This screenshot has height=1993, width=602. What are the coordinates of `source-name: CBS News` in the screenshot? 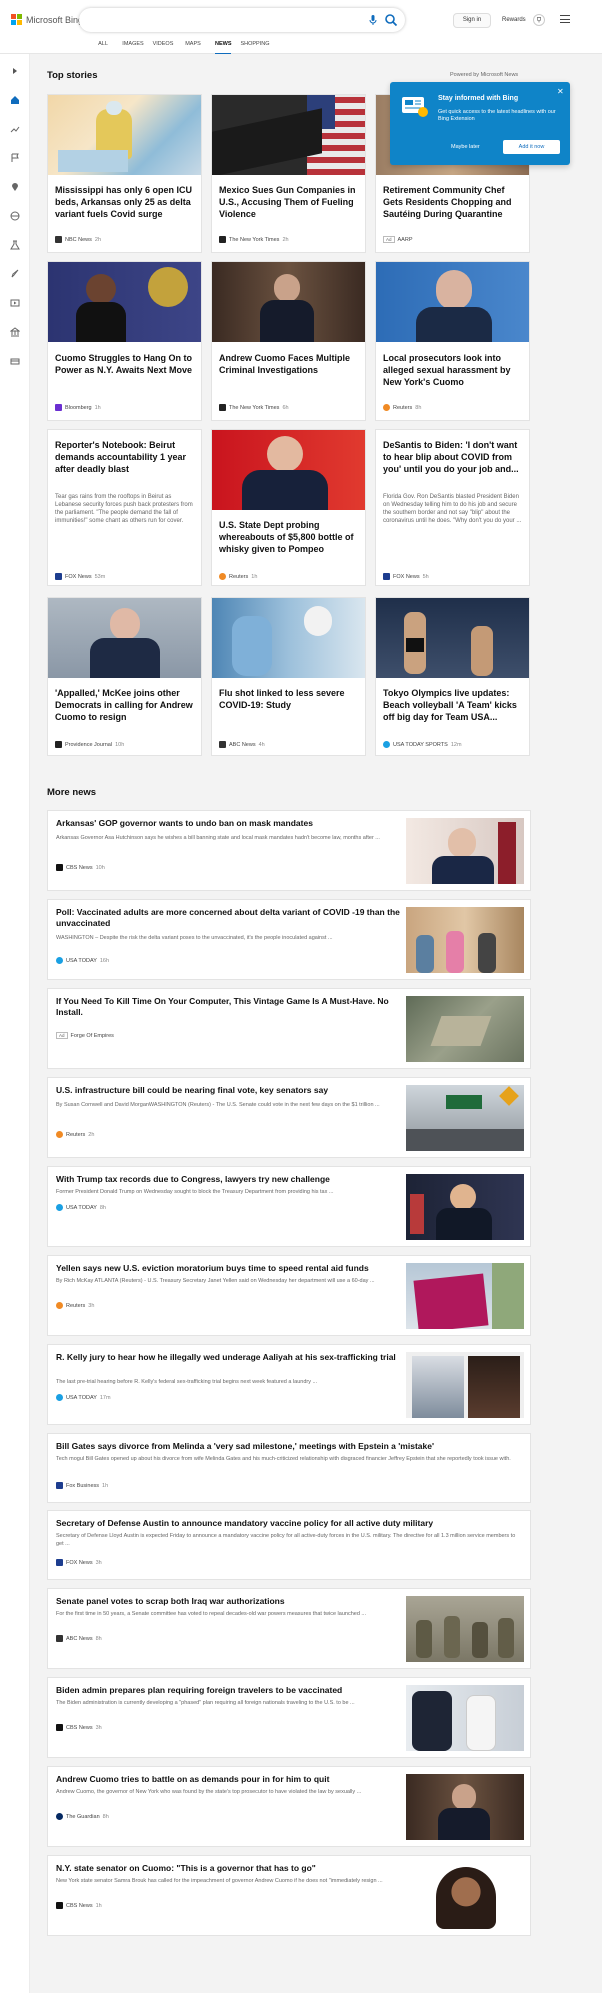 It's located at (79, 1905).